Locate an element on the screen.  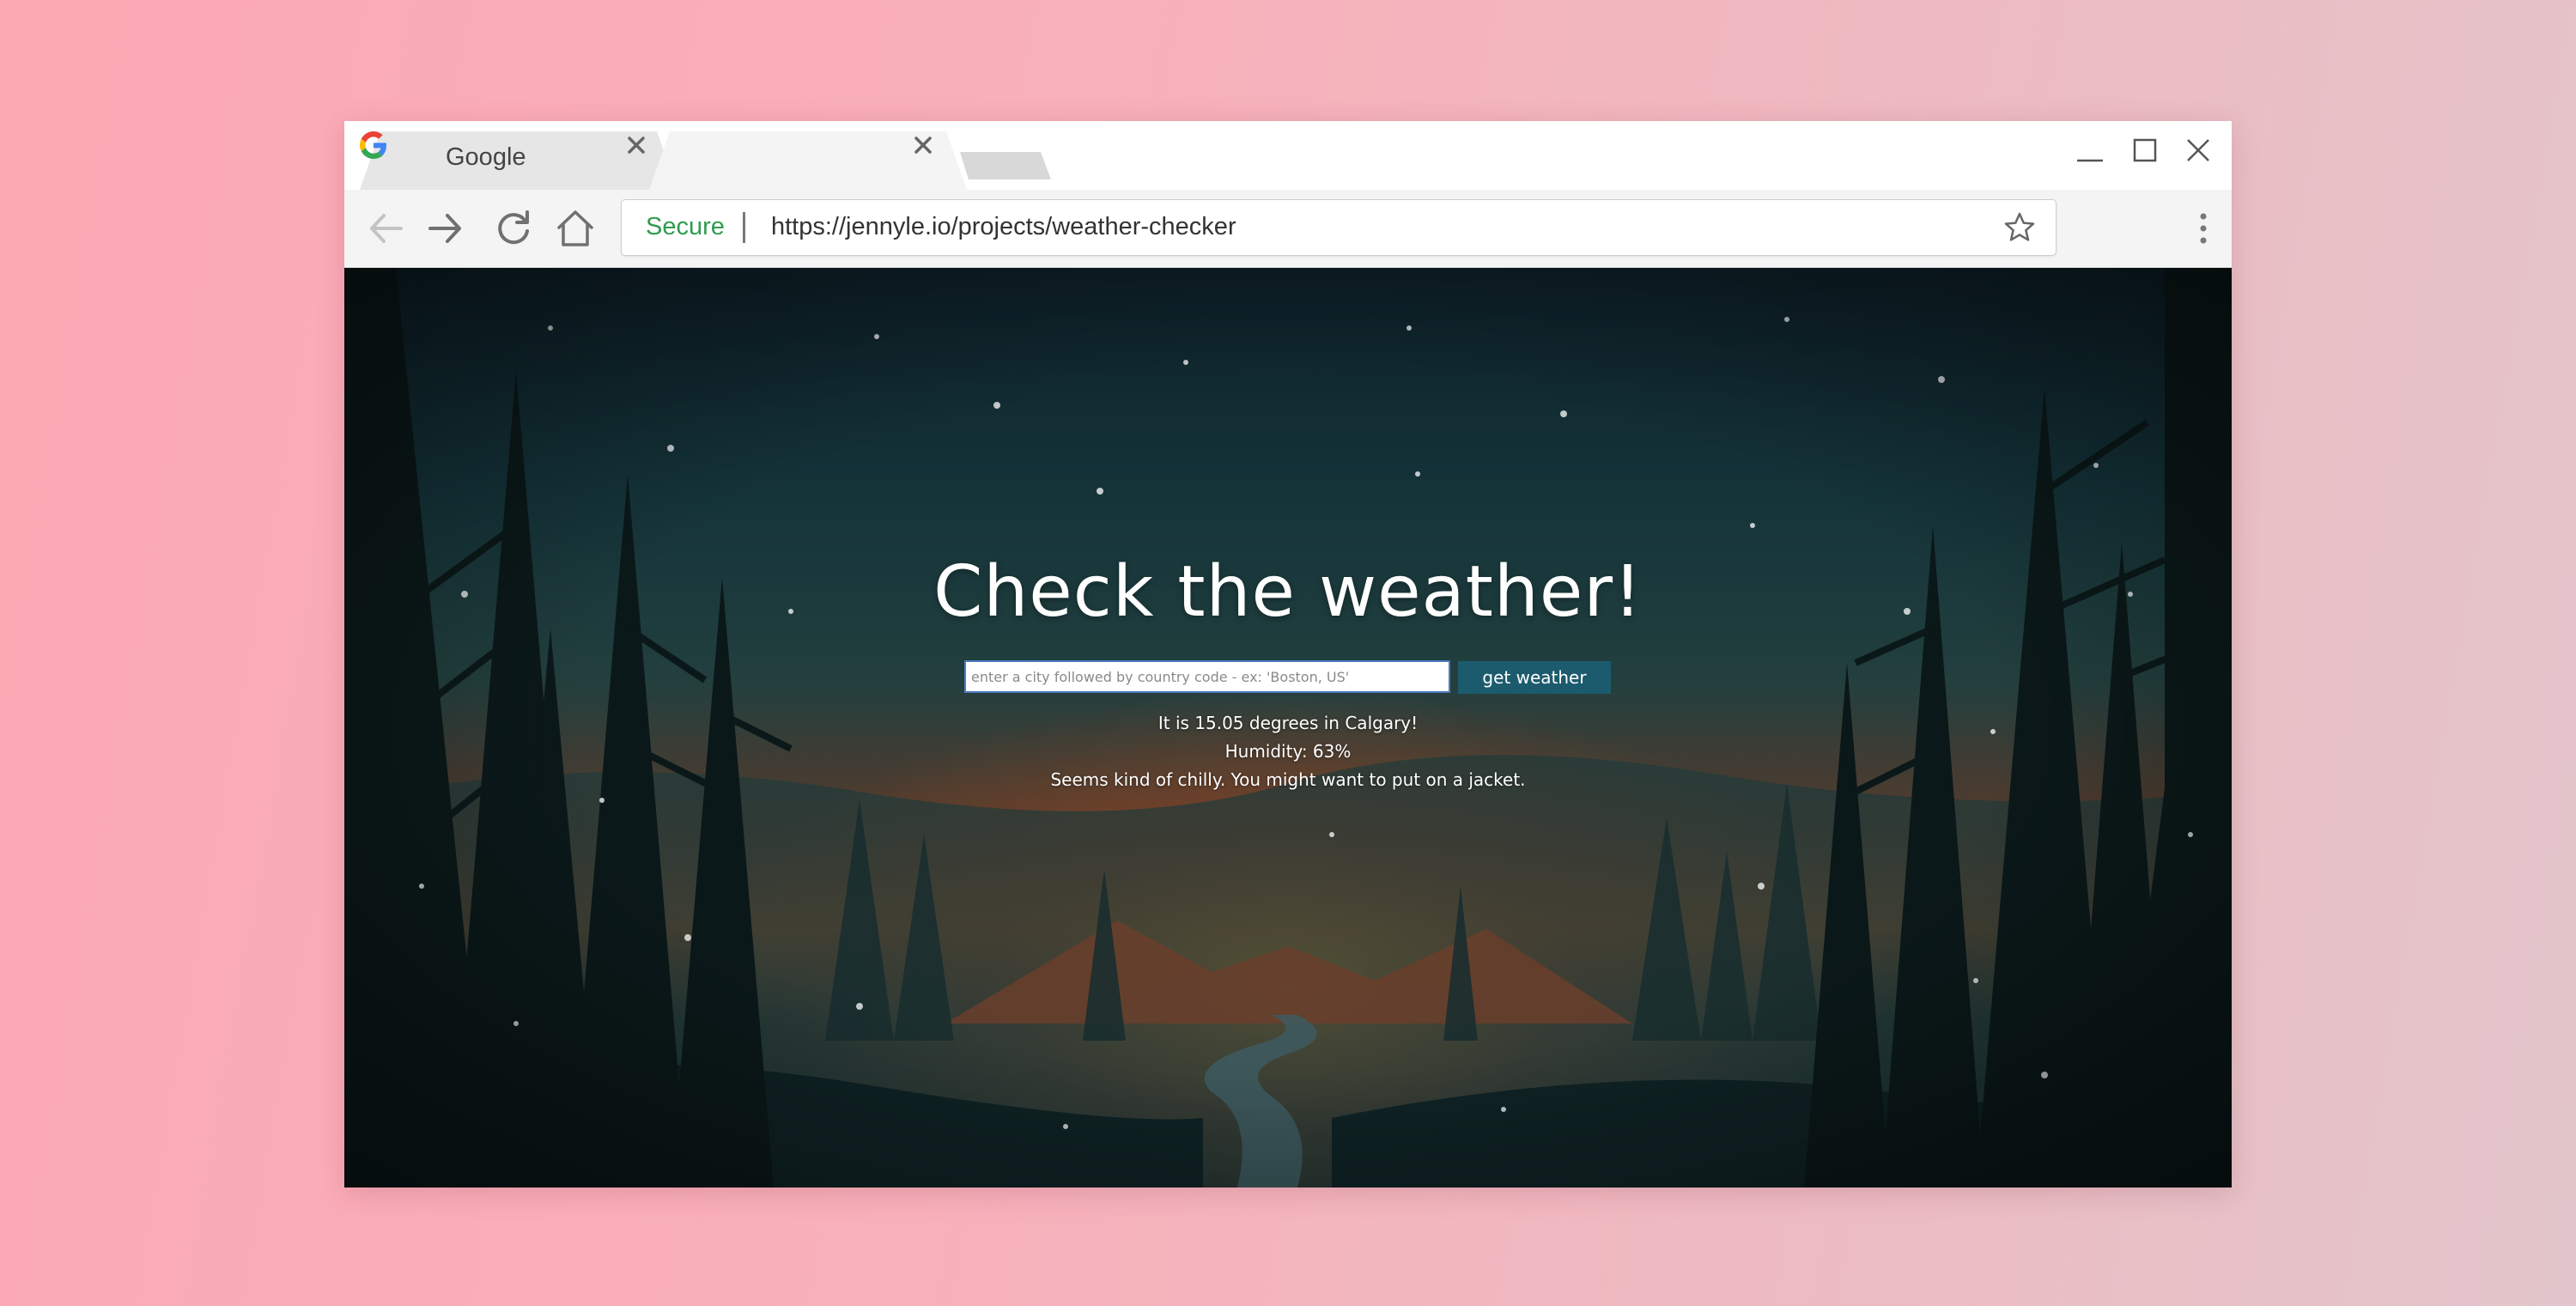
tab-weather-checker is located at coordinates (808, 160).